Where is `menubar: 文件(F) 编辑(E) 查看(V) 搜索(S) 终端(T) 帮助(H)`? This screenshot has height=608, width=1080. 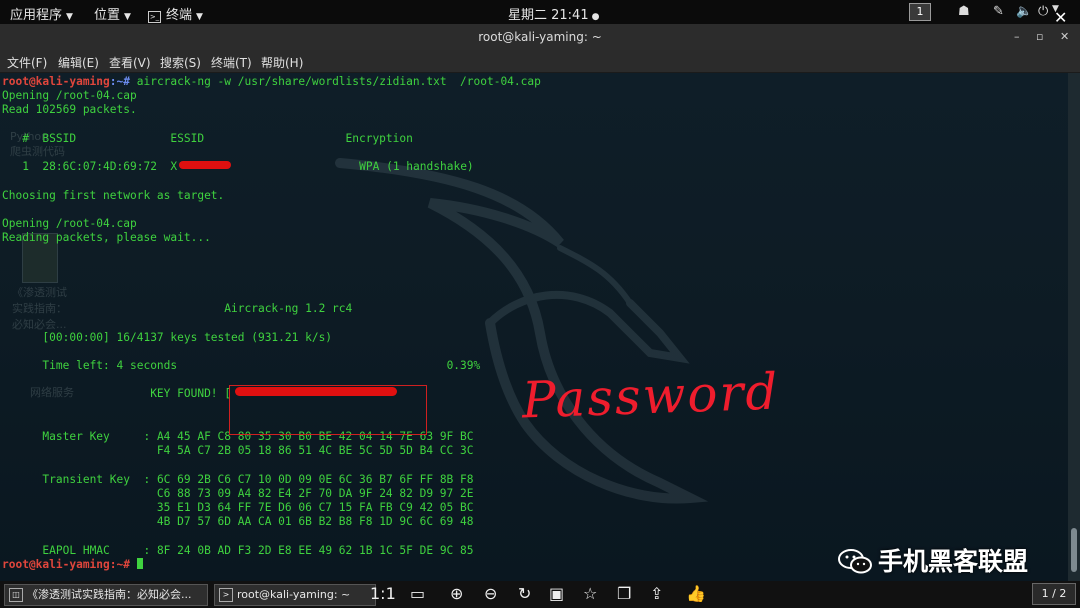
menubar: 文件(F) 编辑(E) 查看(V) 搜索(S) 终端(T) 帮助(H) is located at coordinates (540, 61).